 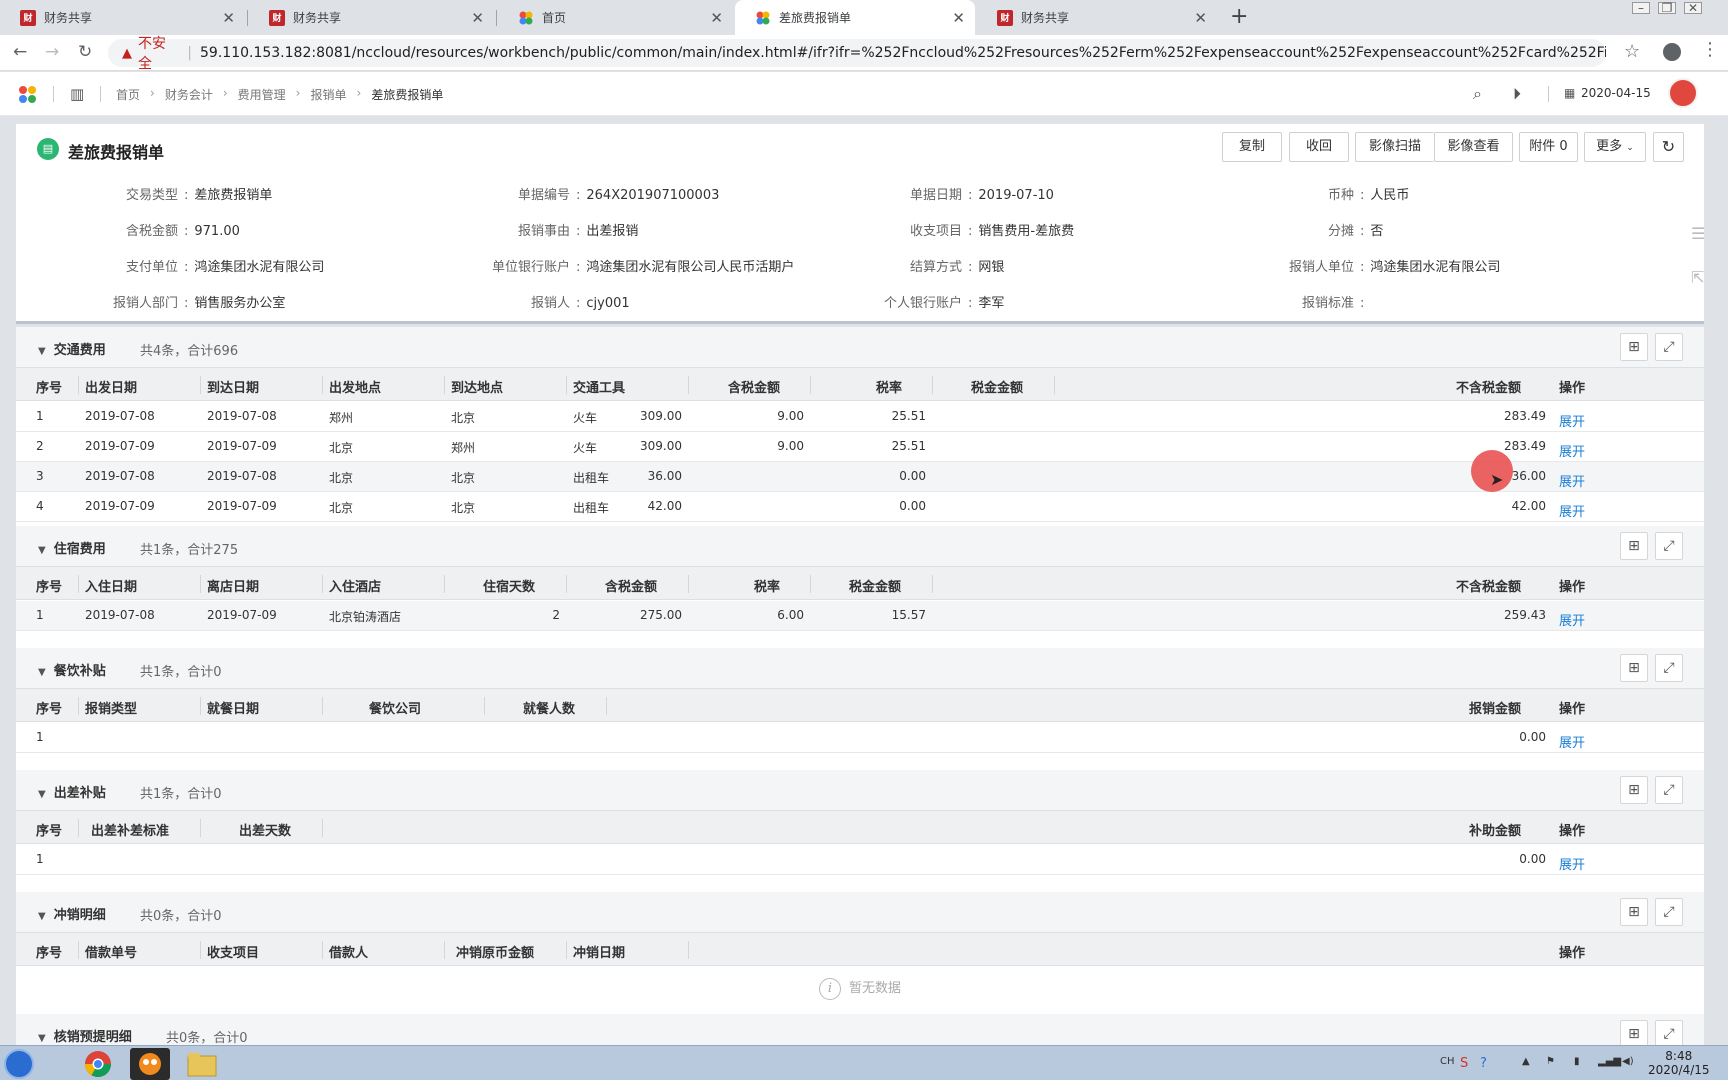 What do you see at coordinates (328, 94) in the screenshot?
I see `breadcrumb-reimburse: 报销单` at bounding box center [328, 94].